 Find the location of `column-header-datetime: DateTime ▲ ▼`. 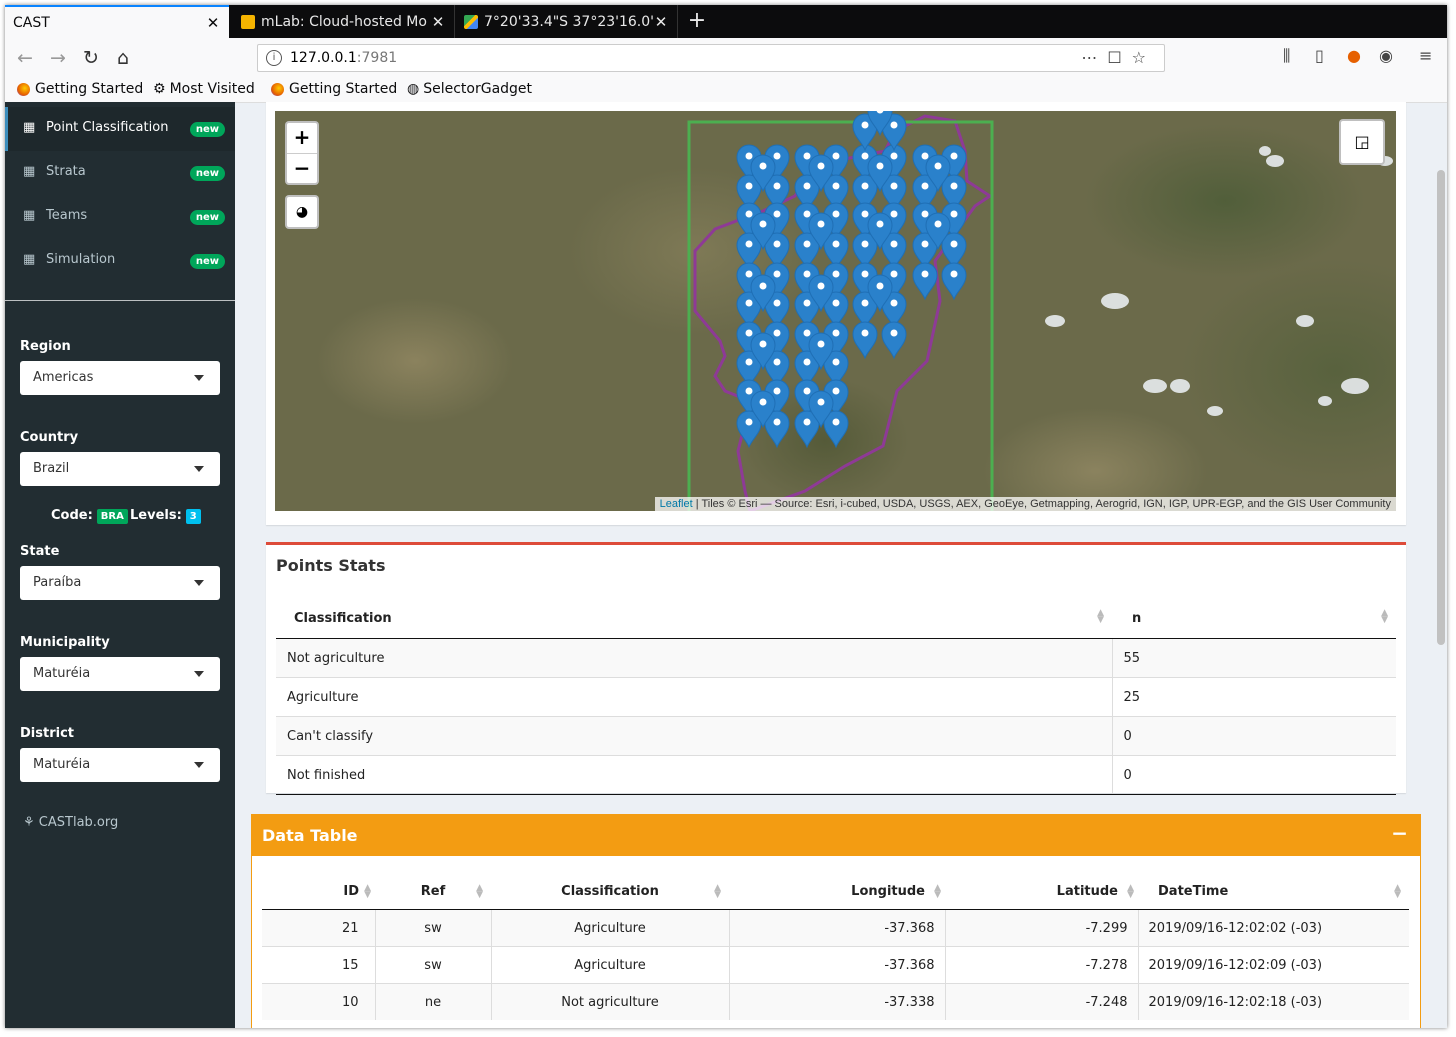

column-header-datetime: DateTime ▲ ▼ is located at coordinates (1273, 891).